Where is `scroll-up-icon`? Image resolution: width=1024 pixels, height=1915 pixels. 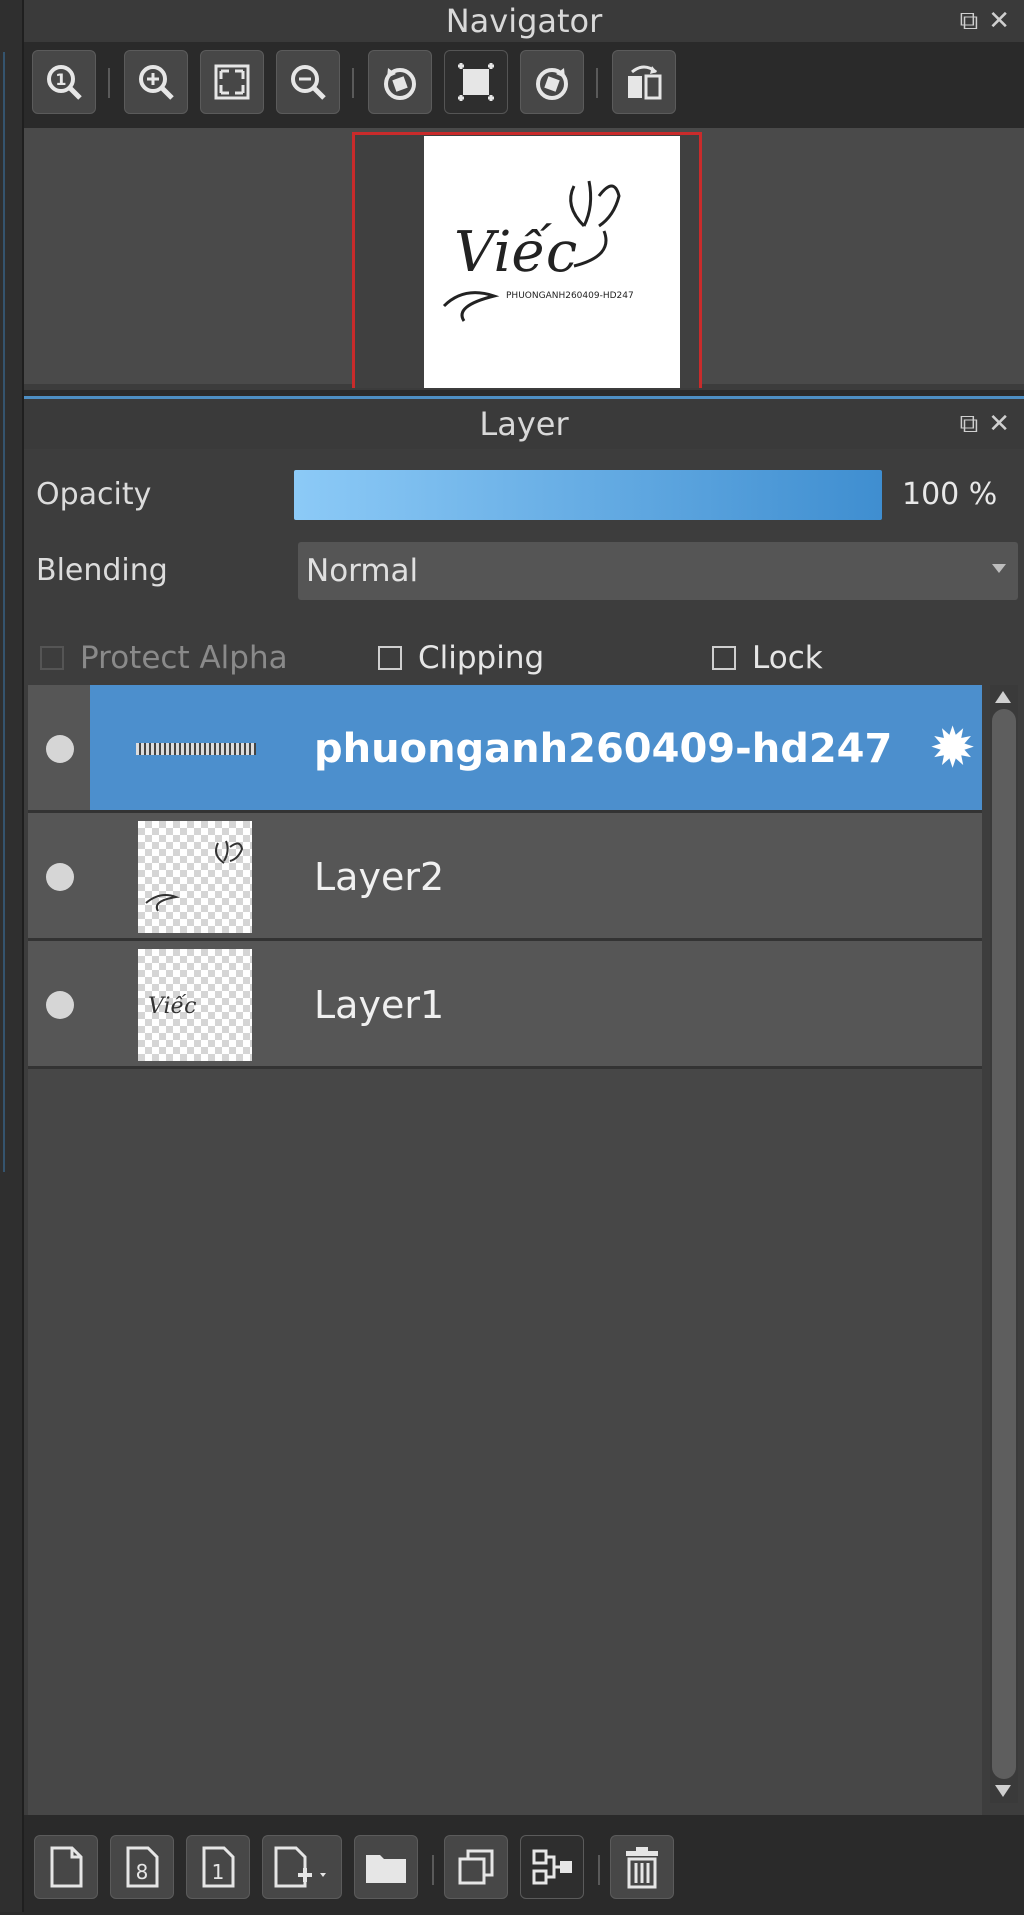
scroll-up-icon is located at coordinates (1003, 697).